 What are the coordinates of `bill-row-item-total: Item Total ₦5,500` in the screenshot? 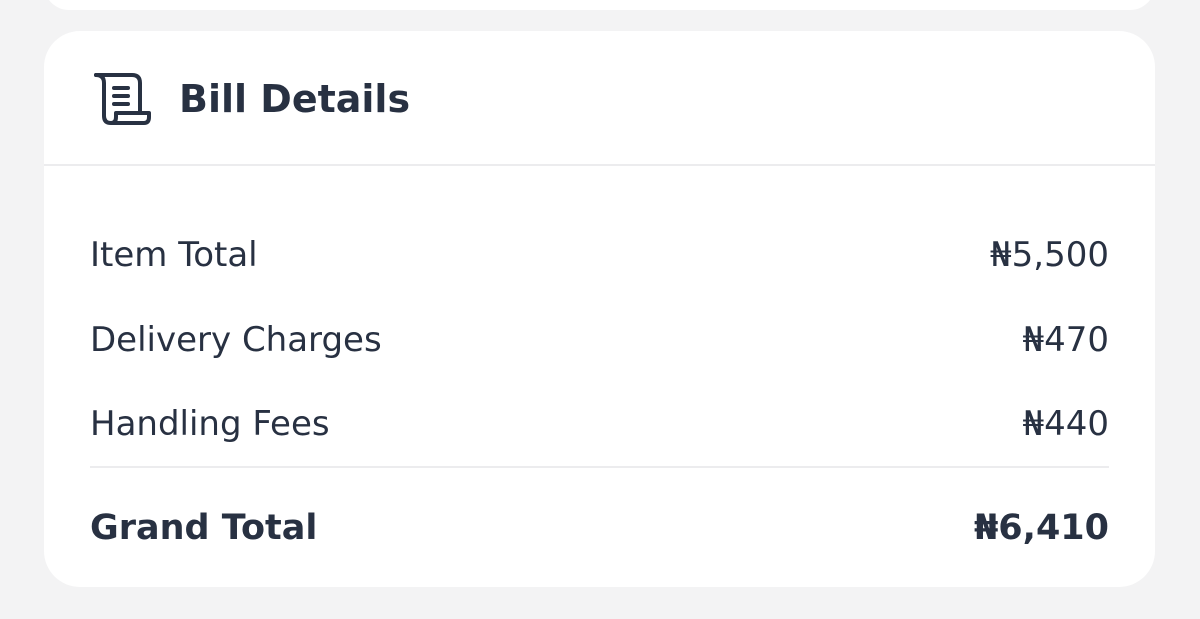 It's located at (599, 255).